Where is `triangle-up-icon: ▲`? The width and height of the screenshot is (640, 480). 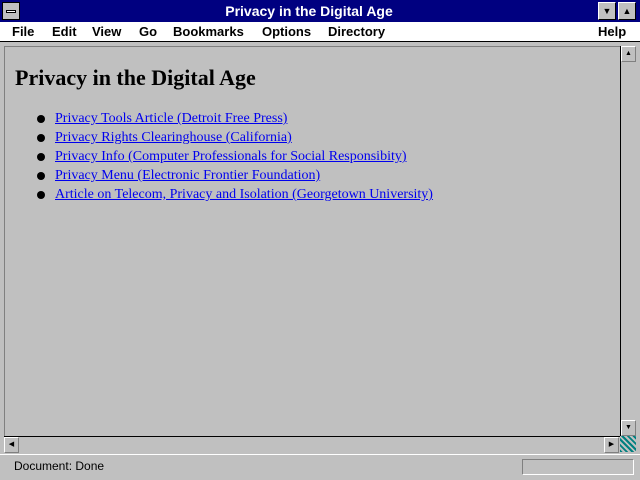
triangle-up-icon: ▲ is located at coordinates (627, 11).